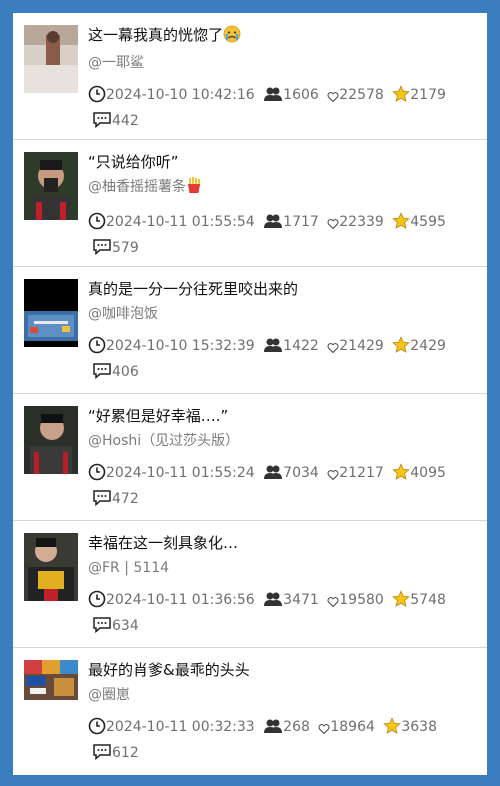 The height and width of the screenshot is (786, 500). Describe the element at coordinates (361, 222) in the screenshot. I see `post-likes: 22339` at that location.